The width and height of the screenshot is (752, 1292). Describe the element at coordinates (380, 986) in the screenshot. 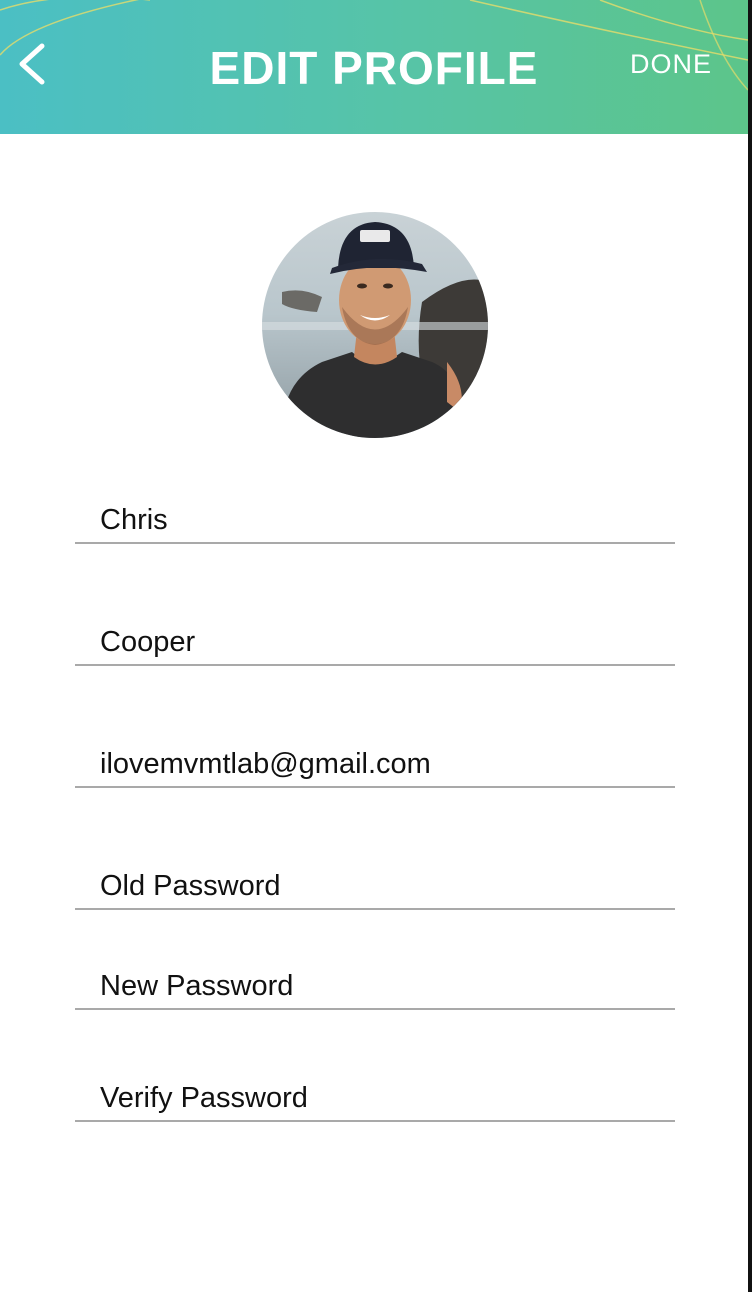

I see `new-password-input` at that location.